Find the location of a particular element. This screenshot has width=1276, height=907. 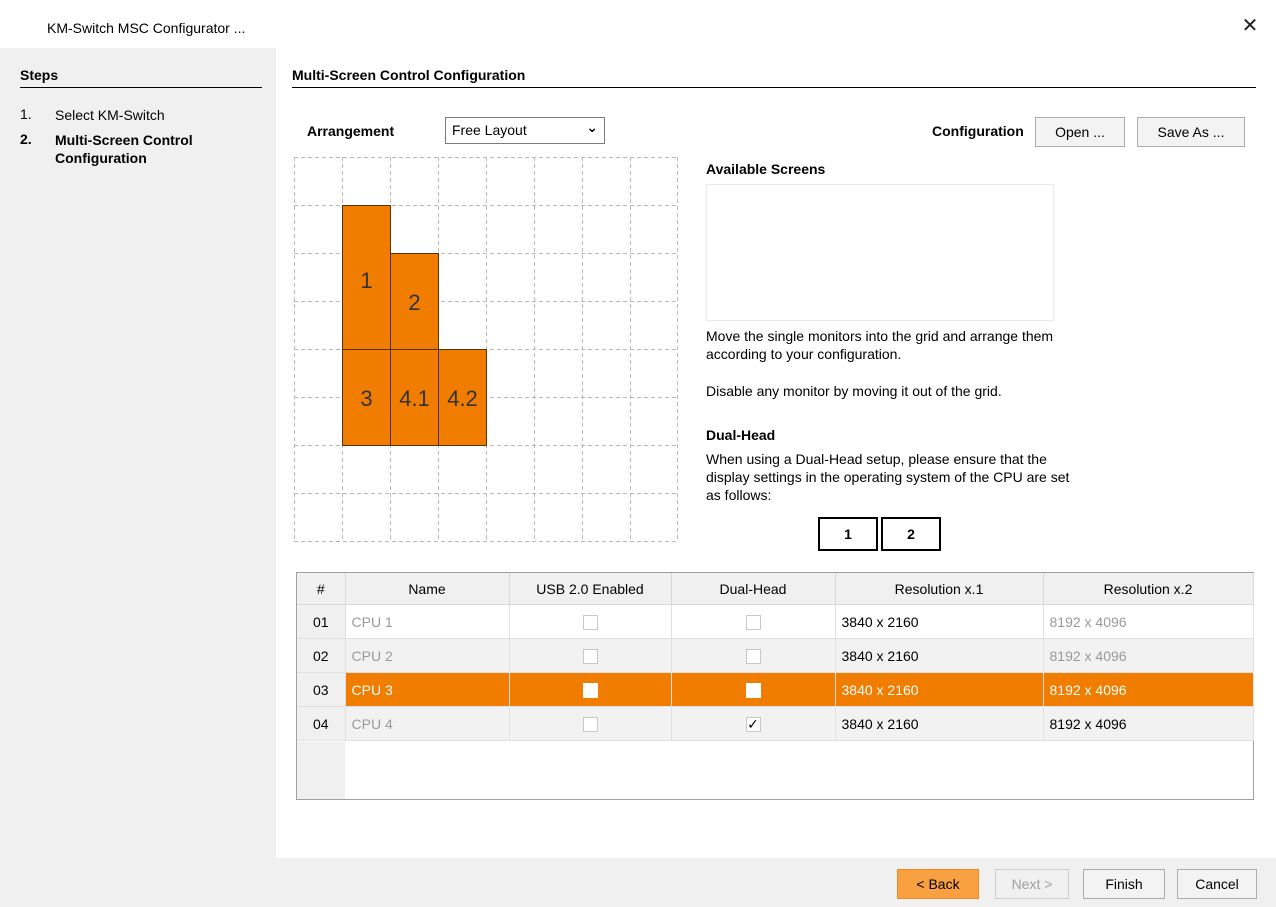

row-number: 03 is located at coordinates (321, 689).